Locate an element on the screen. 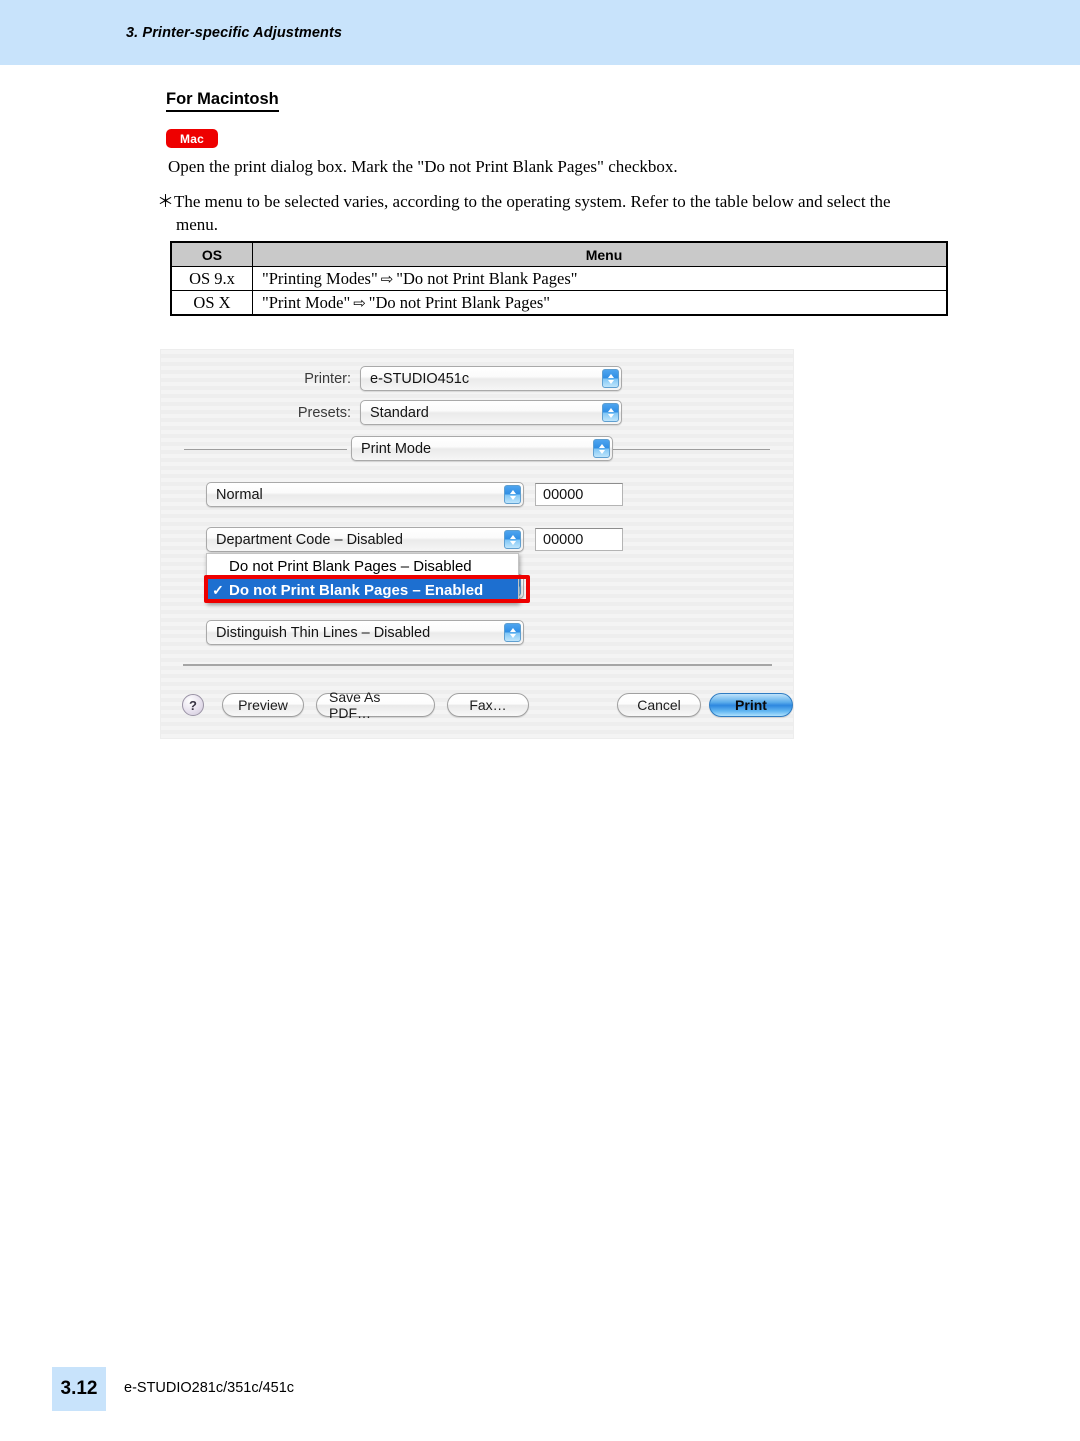 The height and width of the screenshot is (1441, 1080). menu-path-from: "Printing Modes" is located at coordinates (320, 278).